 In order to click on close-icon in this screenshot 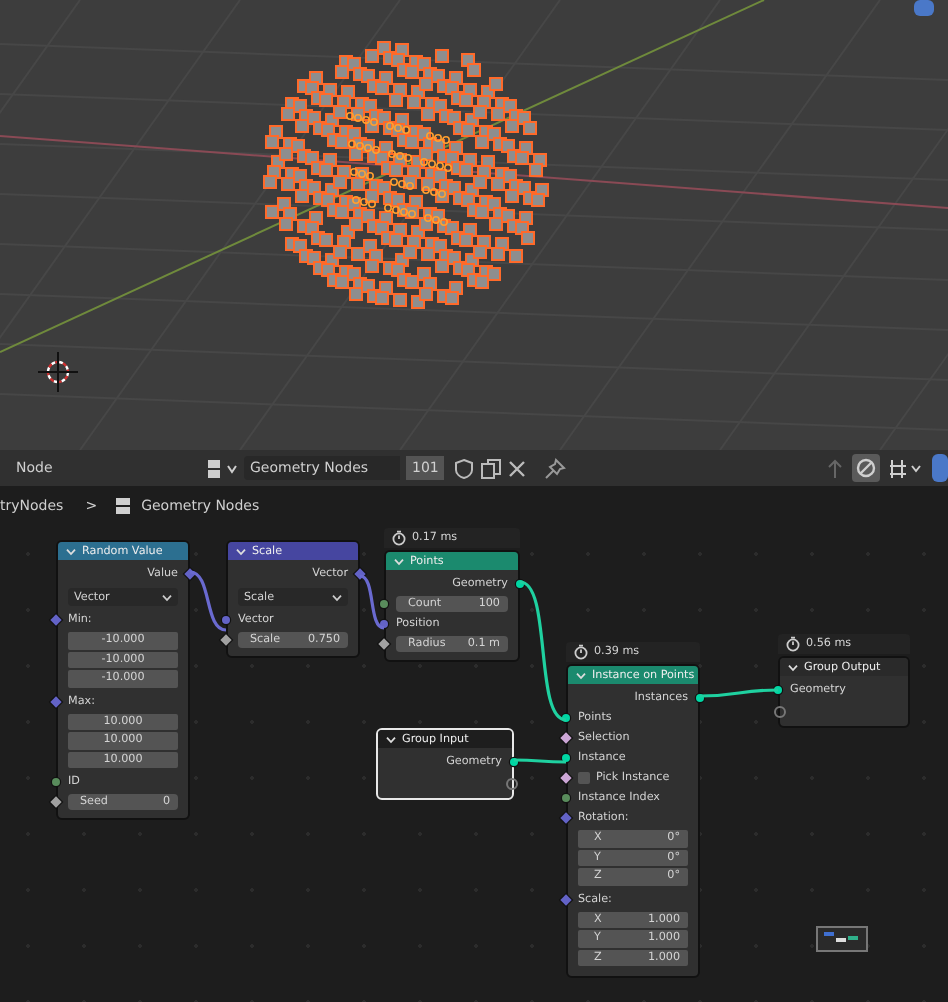, I will do `click(517, 468)`.